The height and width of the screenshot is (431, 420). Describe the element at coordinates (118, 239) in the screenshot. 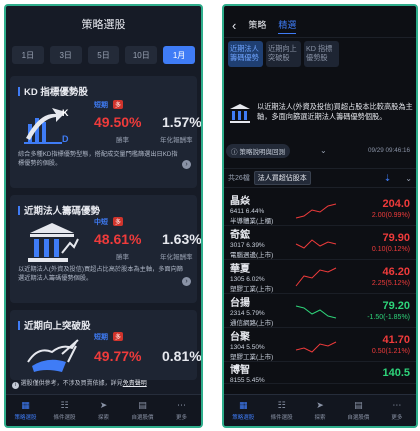

I see `win-rate-value: 48.61%` at that location.